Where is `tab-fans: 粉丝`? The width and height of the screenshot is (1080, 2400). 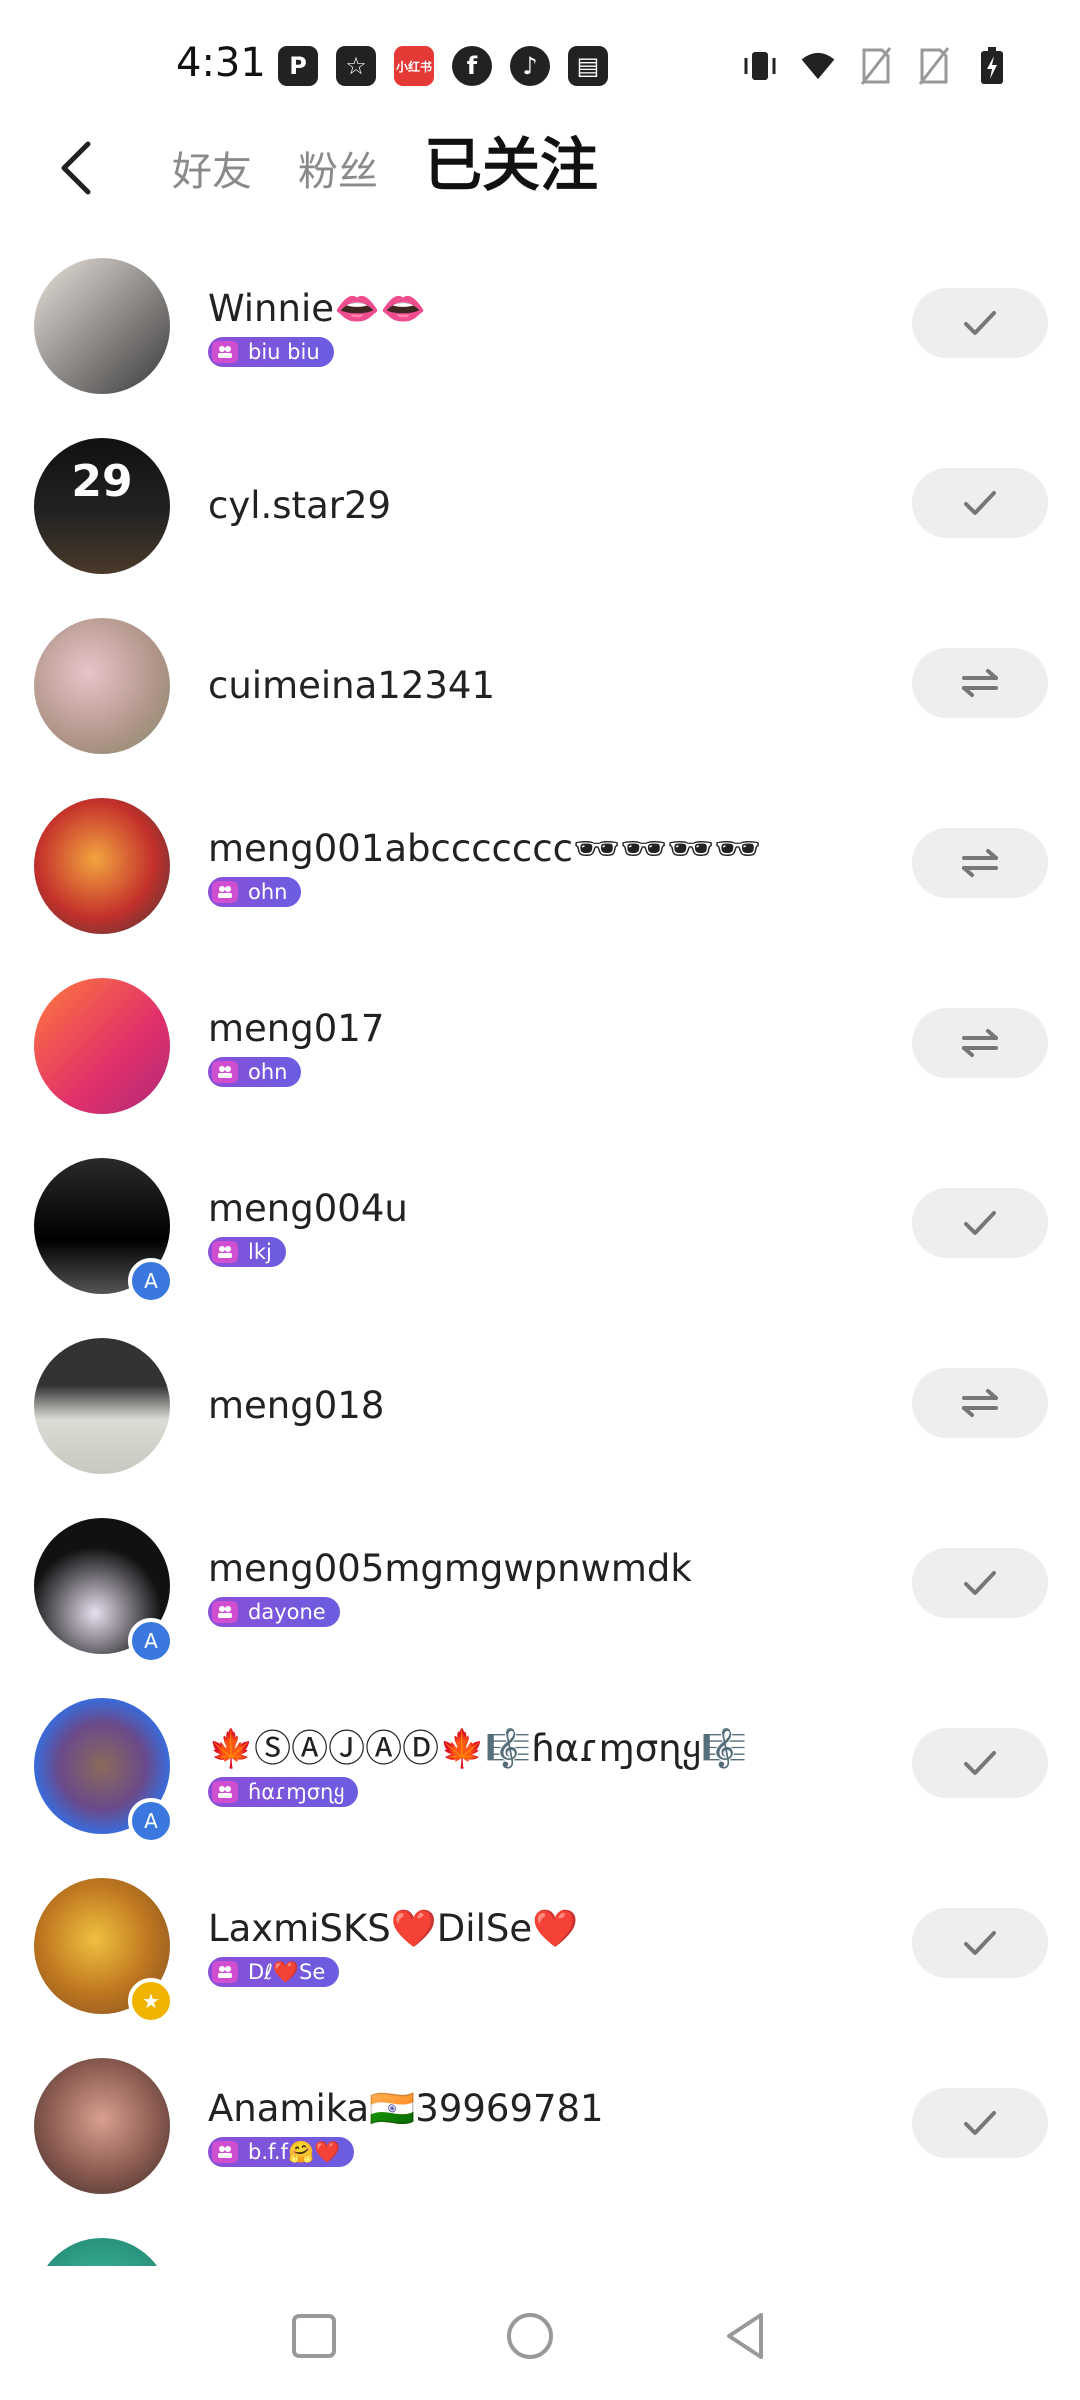
tab-fans: 粉丝 is located at coordinates (338, 172).